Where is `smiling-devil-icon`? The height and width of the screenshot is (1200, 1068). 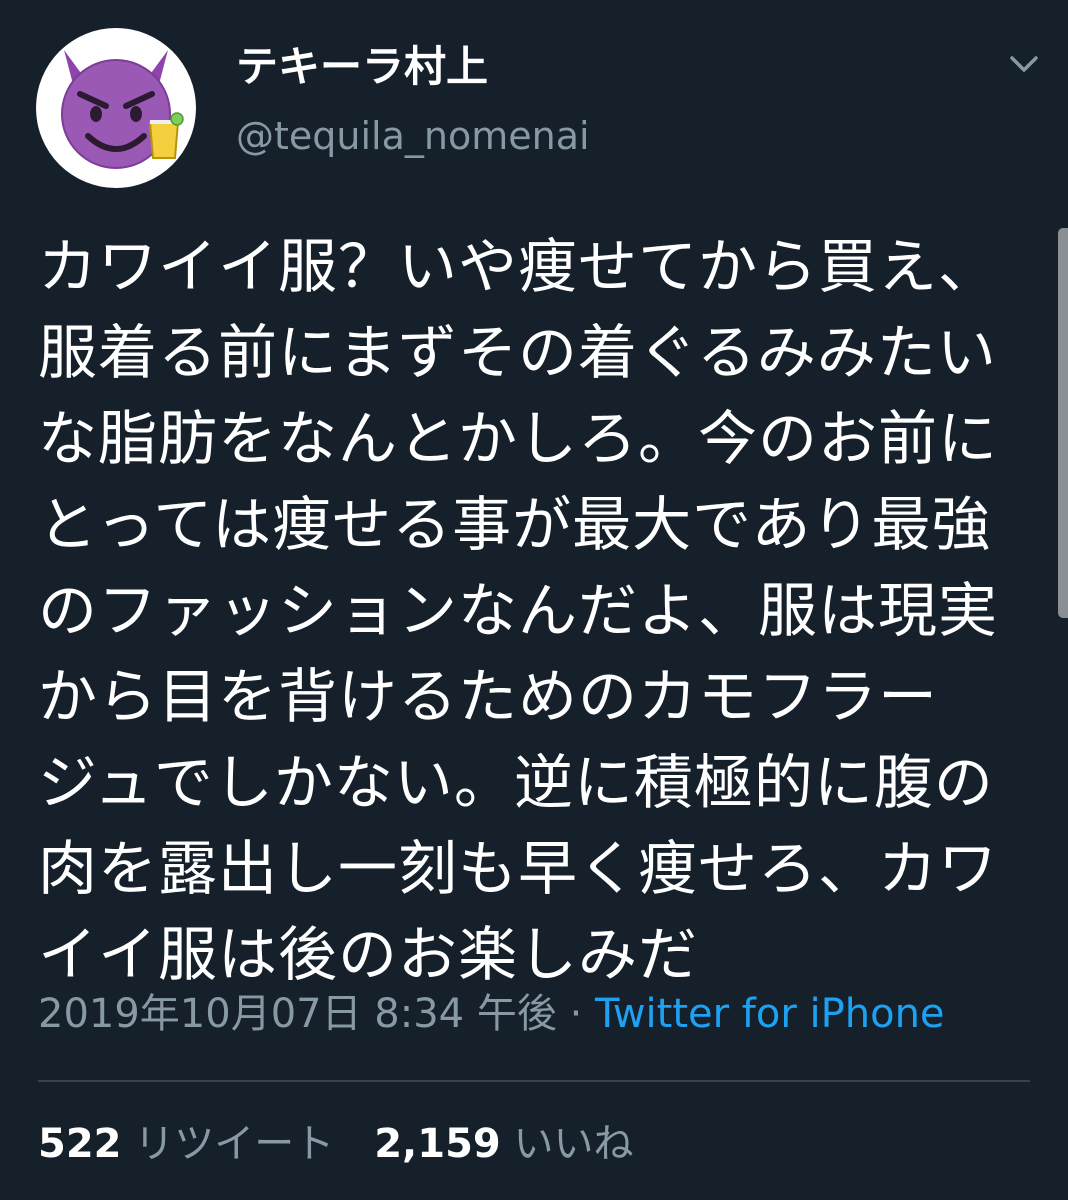
smiling-devil-icon is located at coordinates (116, 109).